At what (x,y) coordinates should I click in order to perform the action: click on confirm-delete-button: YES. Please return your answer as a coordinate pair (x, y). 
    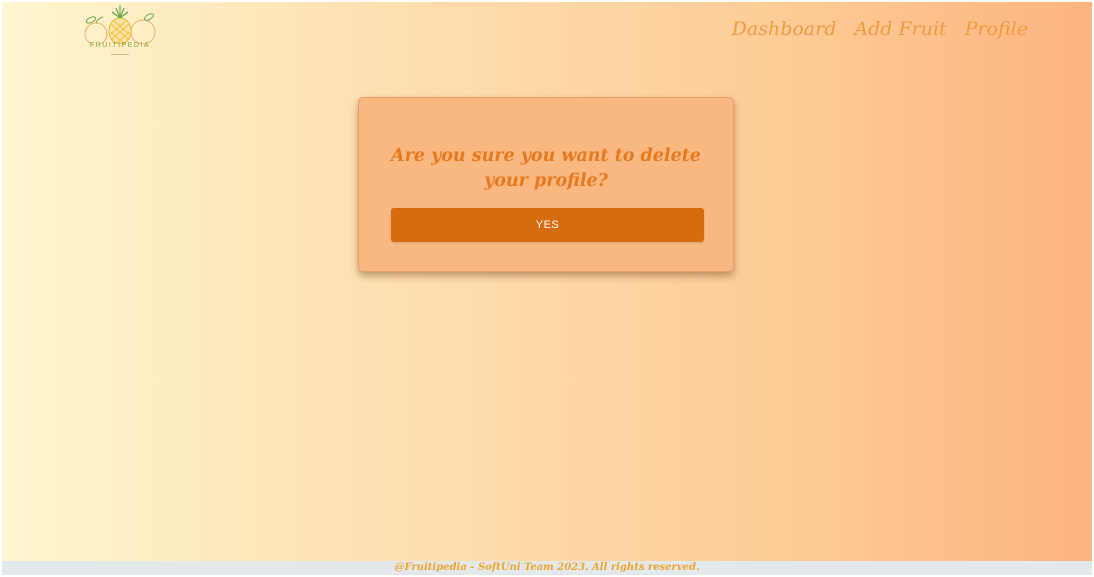
    Looking at the image, I should click on (547, 225).